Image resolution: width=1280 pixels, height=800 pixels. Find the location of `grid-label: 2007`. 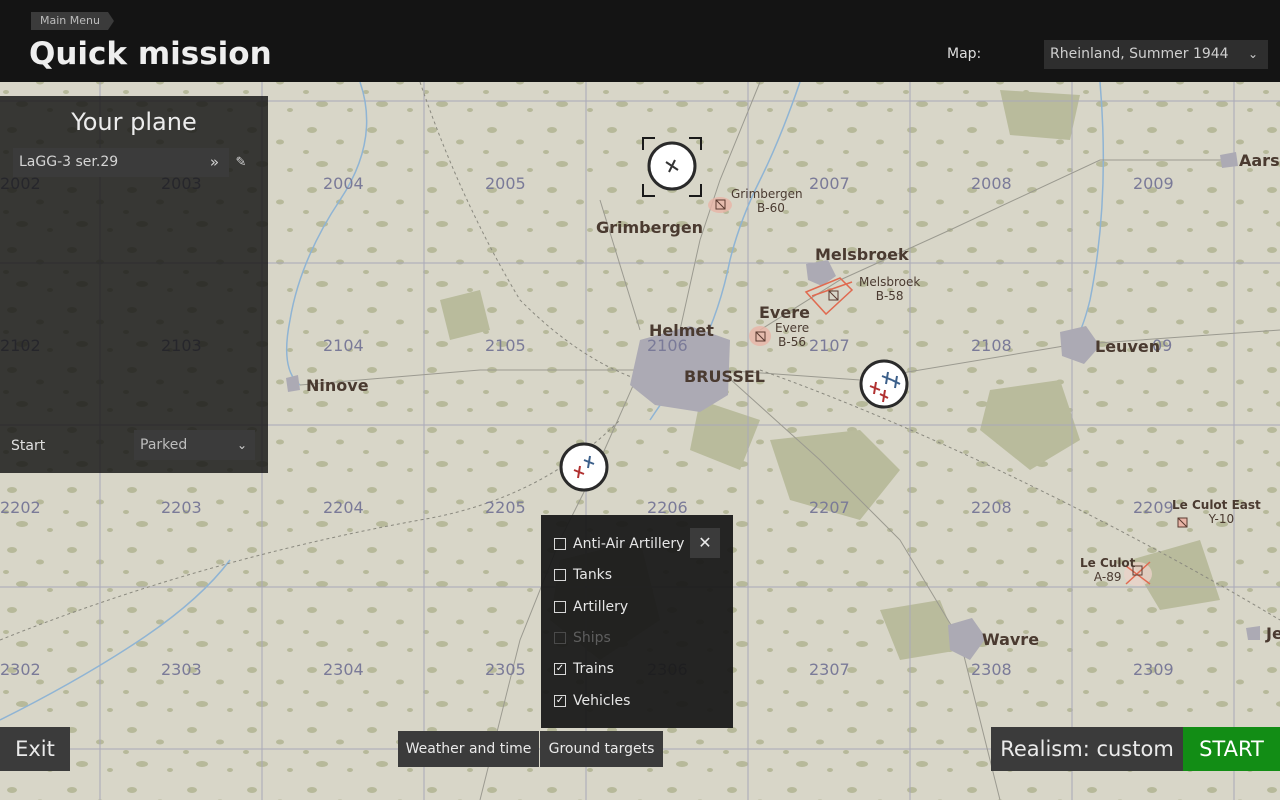

grid-label: 2007 is located at coordinates (829, 183).